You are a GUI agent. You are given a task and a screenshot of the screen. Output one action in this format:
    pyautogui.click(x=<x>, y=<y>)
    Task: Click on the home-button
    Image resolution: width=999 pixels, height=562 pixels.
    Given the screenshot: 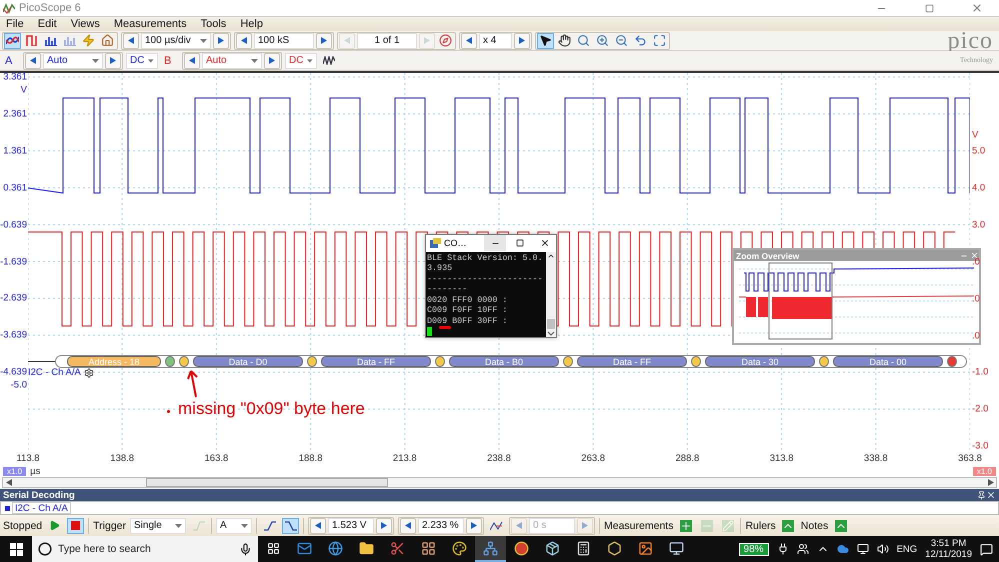 What is the action you would take?
    pyautogui.click(x=107, y=40)
    